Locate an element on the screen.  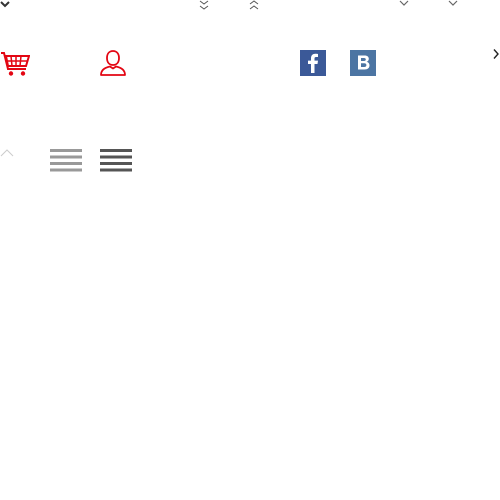
double-chevron-down-icon is located at coordinates (204, 6).